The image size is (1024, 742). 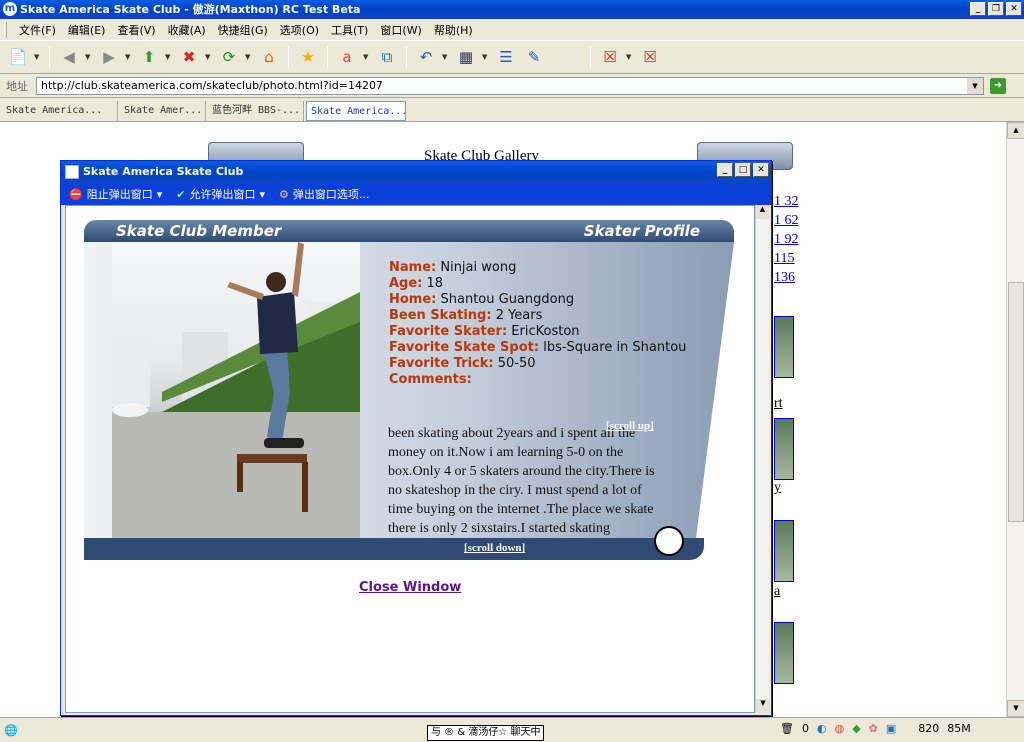 What do you see at coordinates (136, 30) in the screenshot?
I see `menu-view: 查看(V)` at bounding box center [136, 30].